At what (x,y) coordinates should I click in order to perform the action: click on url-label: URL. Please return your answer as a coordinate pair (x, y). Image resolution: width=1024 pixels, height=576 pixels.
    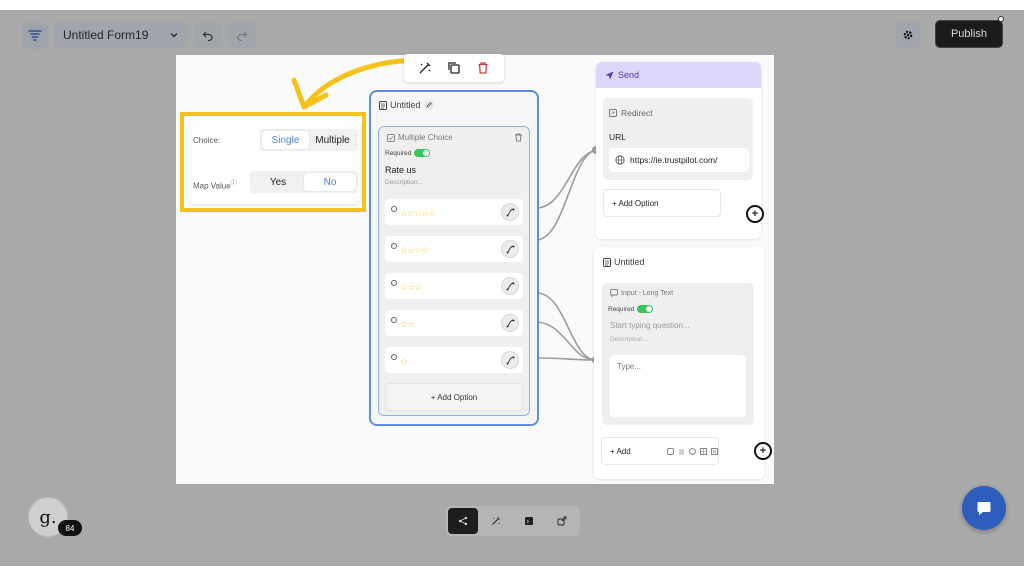
    Looking at the image, I should click on (618, 137).